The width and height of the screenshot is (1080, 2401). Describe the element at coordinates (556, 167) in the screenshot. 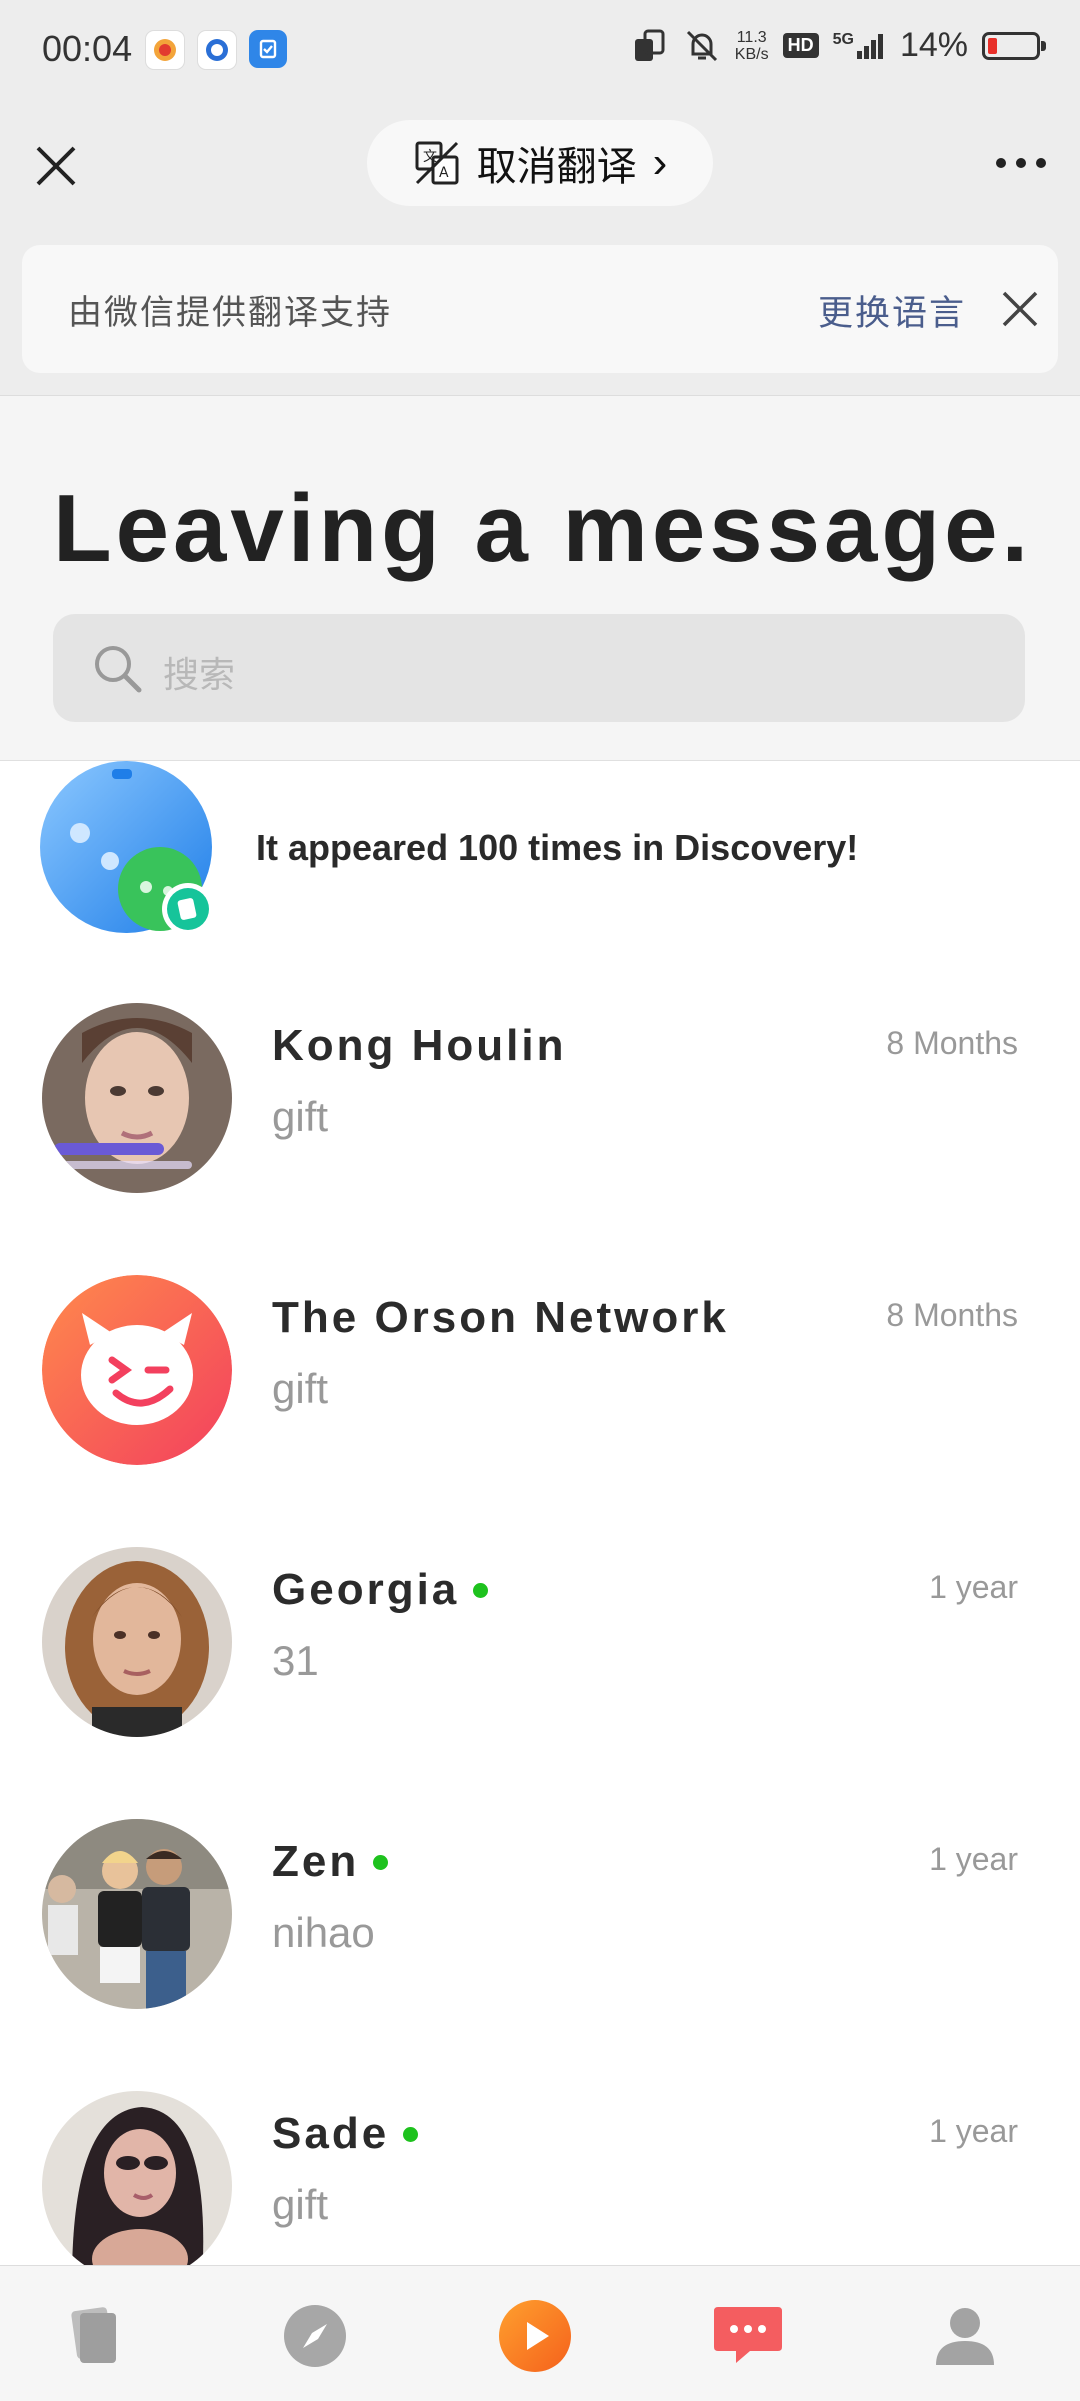

I see `cancel-translation-label: 取消翻译` at that location.